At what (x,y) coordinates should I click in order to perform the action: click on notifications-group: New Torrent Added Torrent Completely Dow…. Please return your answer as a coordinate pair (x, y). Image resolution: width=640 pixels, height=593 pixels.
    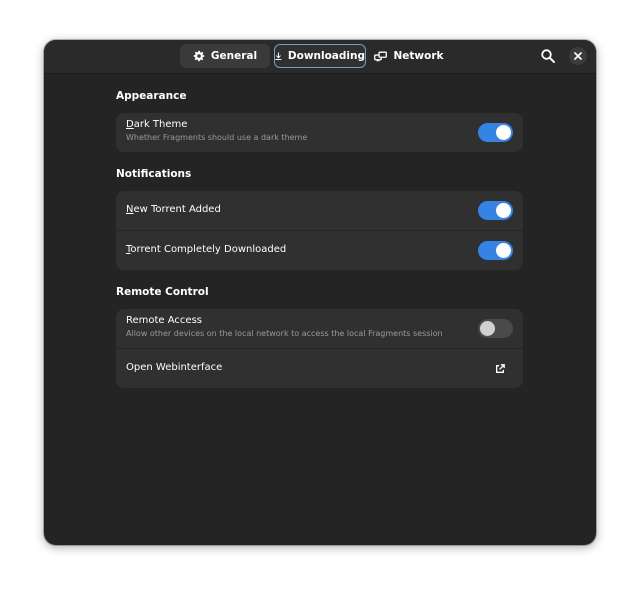
    Looking at the image, I should click on (319, 230).